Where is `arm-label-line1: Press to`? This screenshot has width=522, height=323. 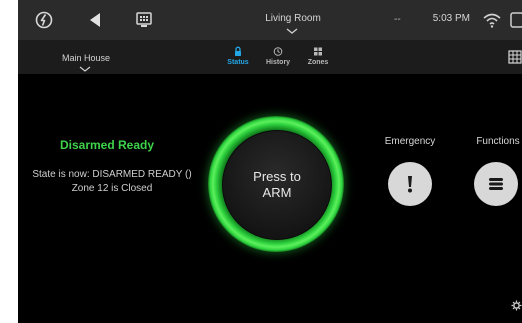
arm-label-line1: Press to is located at coordinates (277, 176).